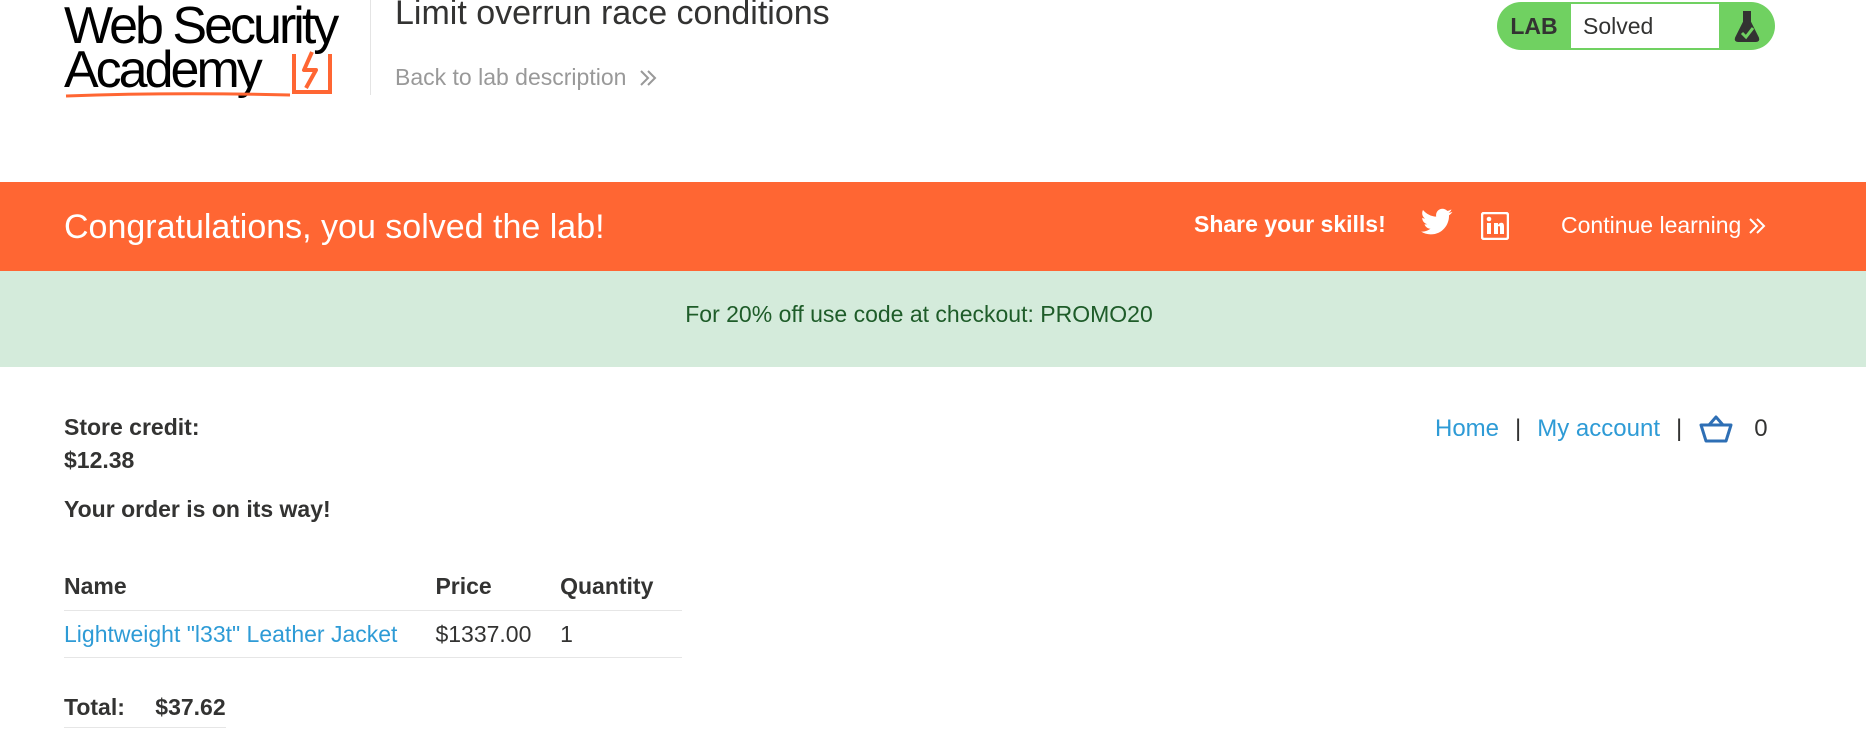  I want to click on continue-learning-link: Continue learning, so click(1664, 225).